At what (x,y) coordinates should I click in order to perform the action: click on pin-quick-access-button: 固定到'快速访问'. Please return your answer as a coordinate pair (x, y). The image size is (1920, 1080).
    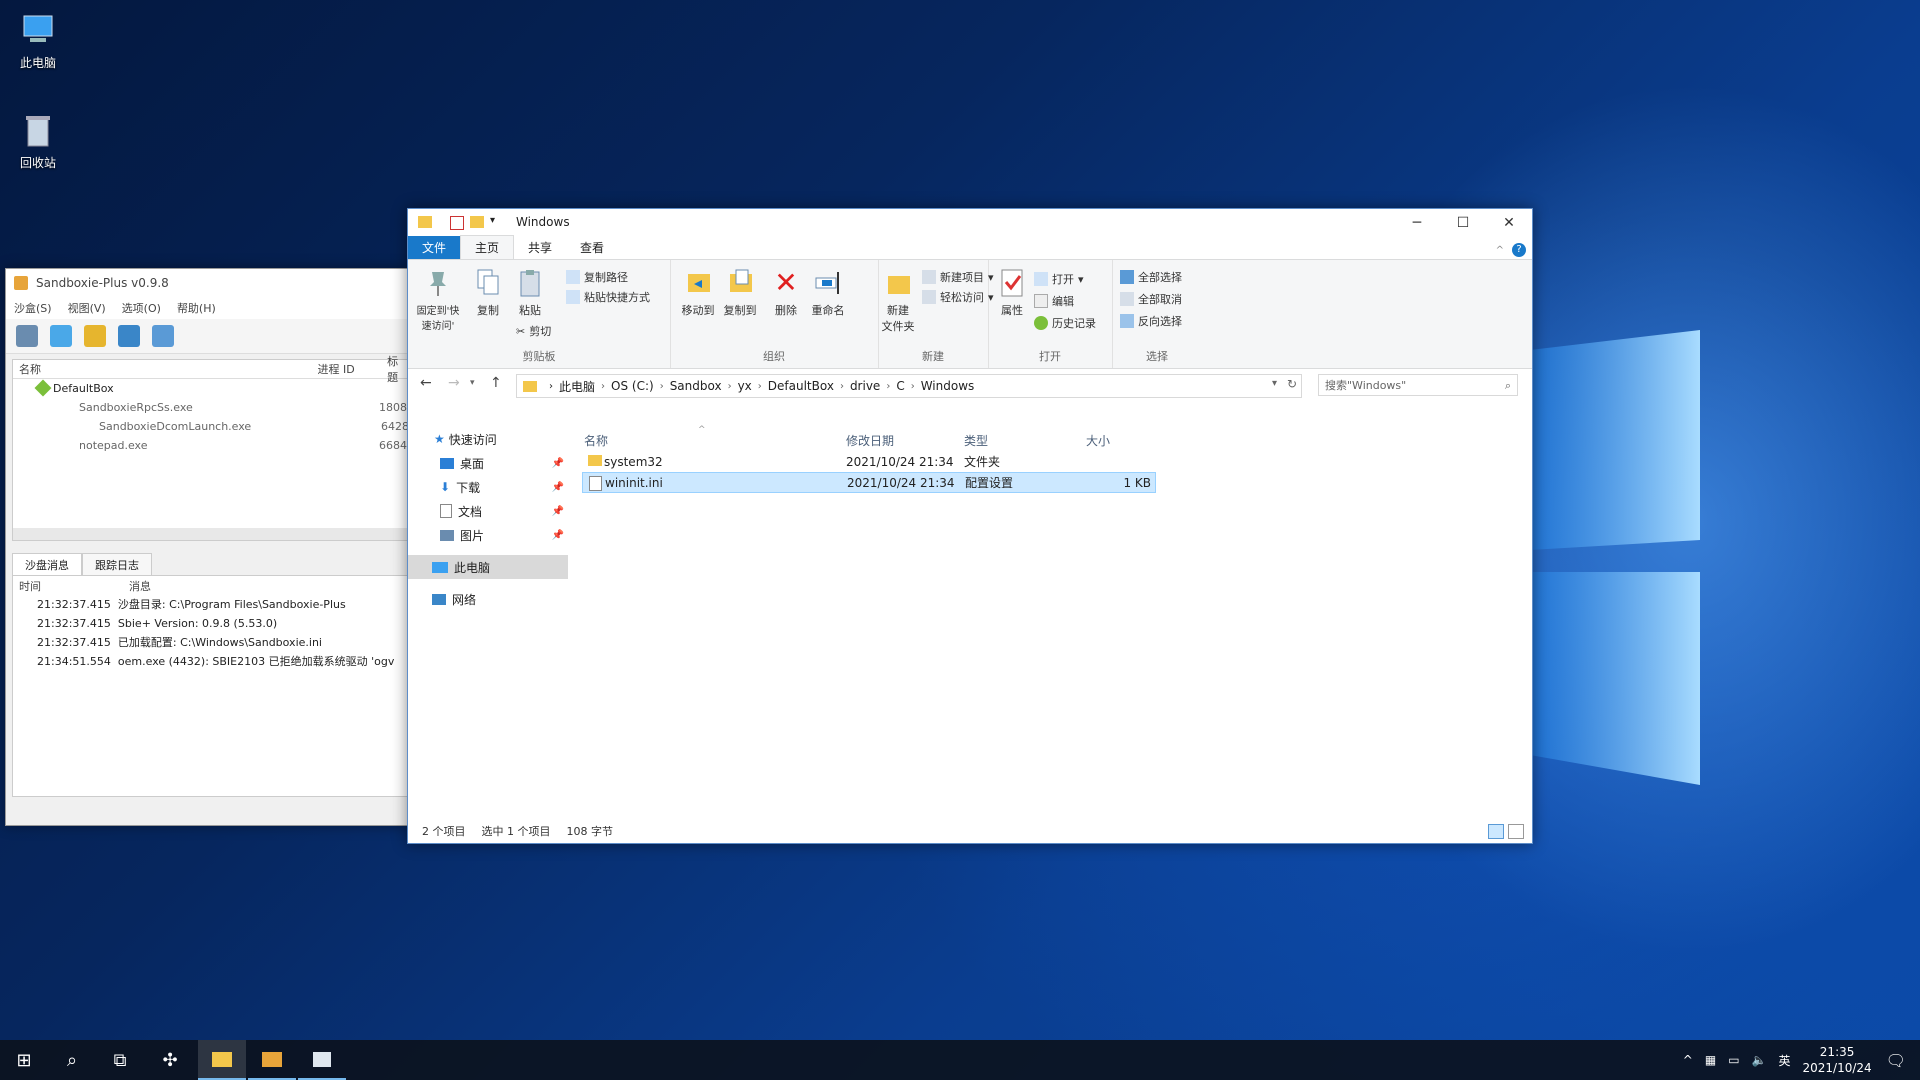
    Looking at the image, I should click on (438, 300).